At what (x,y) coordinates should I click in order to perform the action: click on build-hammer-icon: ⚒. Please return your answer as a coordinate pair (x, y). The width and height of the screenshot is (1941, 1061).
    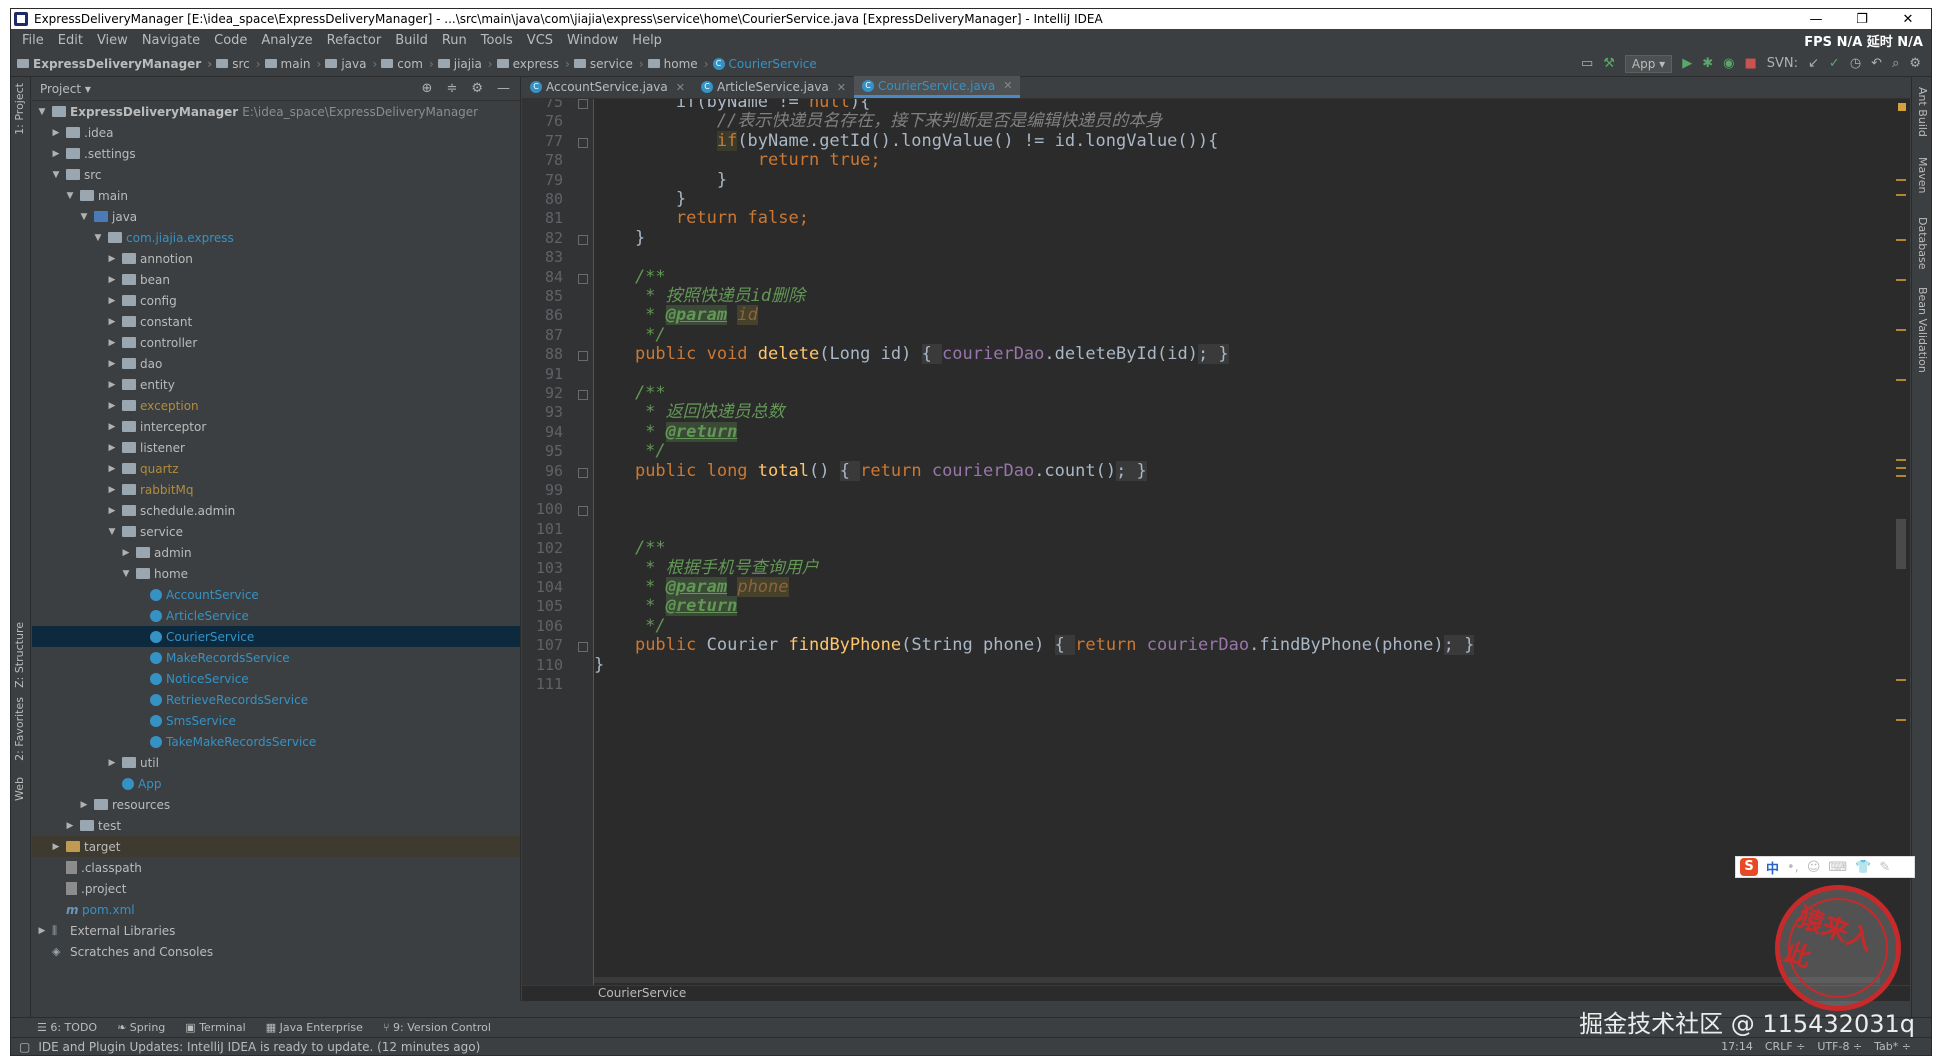
    Looking at the image, I should click on (1609, 63).